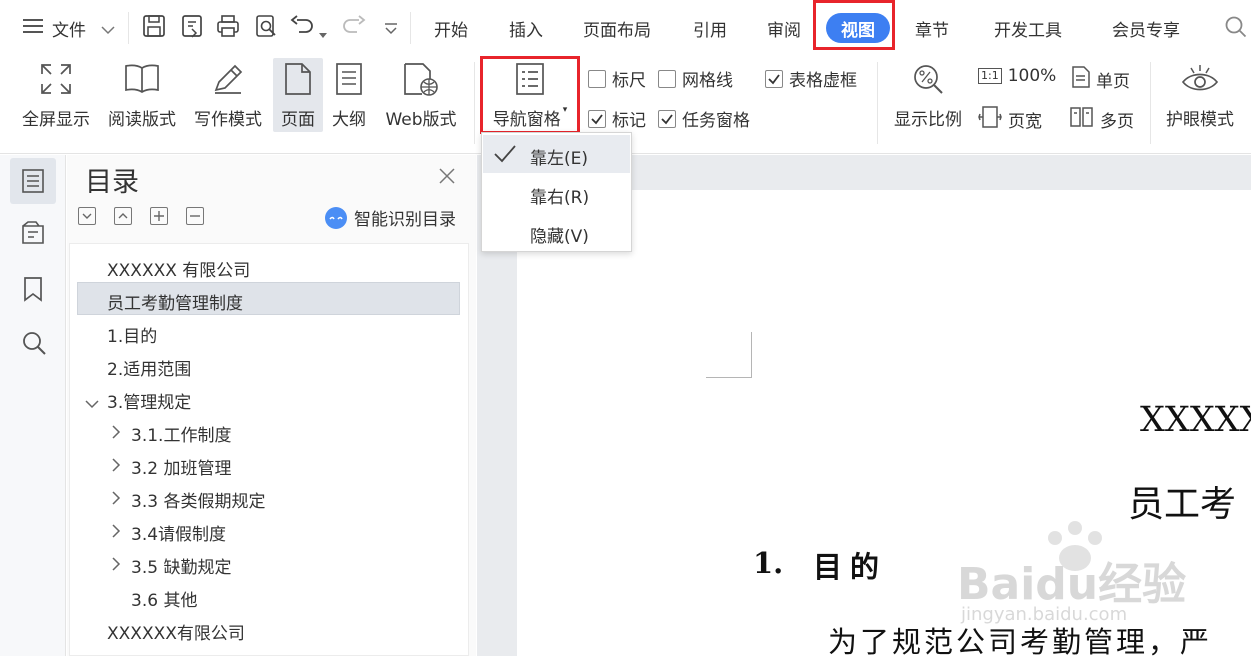 This screenshot has height=656, width=1251. Describe the element at coordinates (1044, 614) in the screenshot. I see `watermark-url: jingyan.baidu.com` at that location.